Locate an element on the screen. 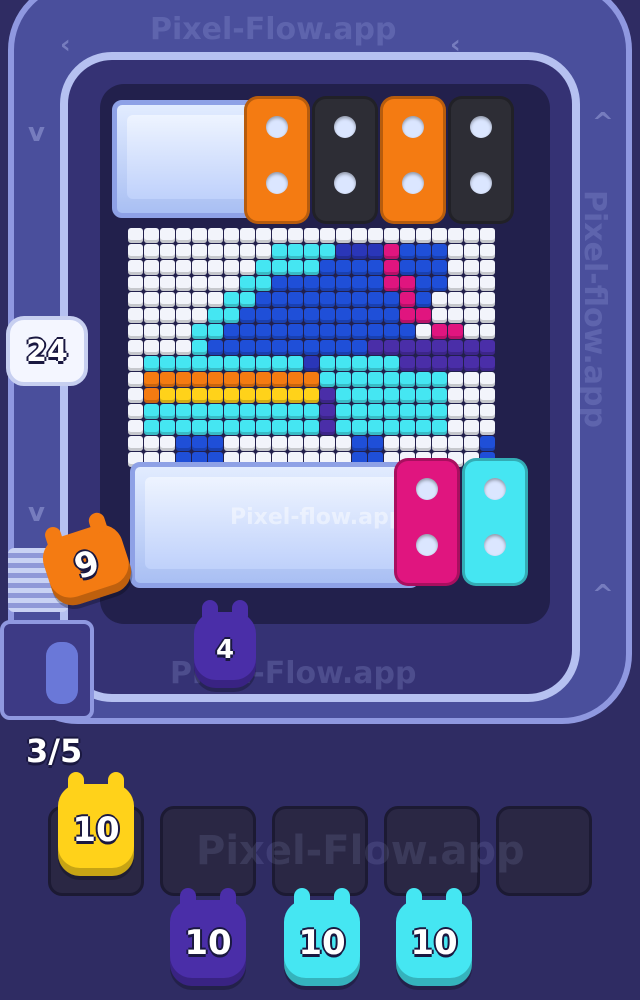  watermark-right: Pixel-flow.app is located at coordinates (594, 309).